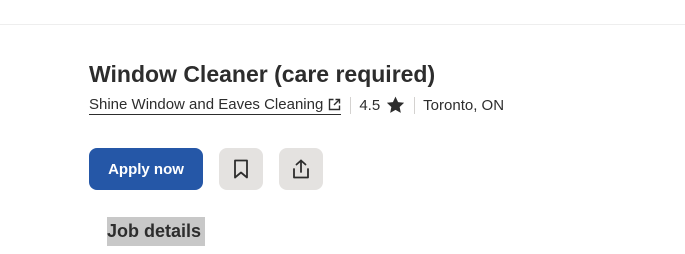  I want to click on rating-value: 4.5, so click(370, 105).